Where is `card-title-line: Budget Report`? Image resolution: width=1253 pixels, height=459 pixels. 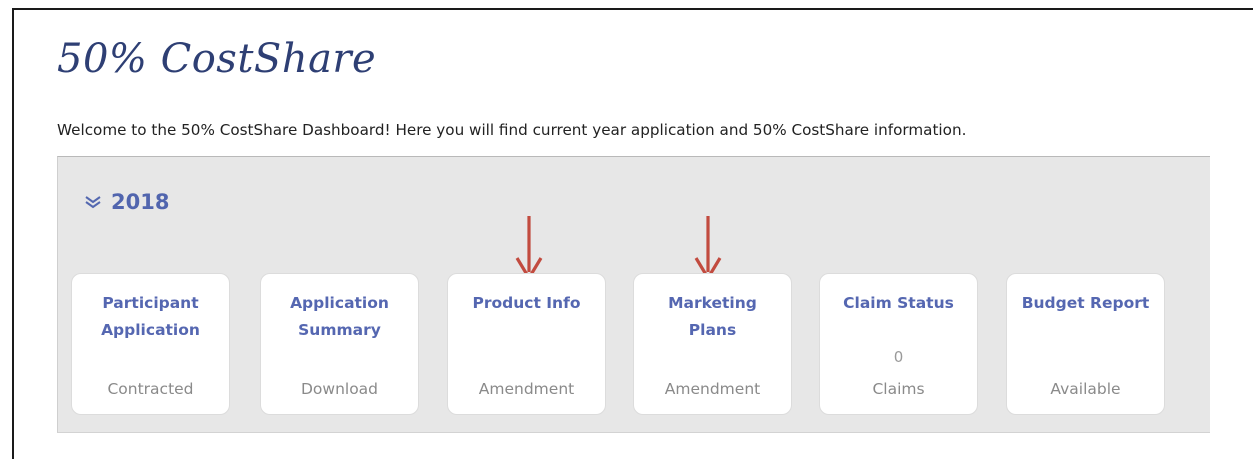
card-title-line: Budget Report is located at coordinates (1085, 303).